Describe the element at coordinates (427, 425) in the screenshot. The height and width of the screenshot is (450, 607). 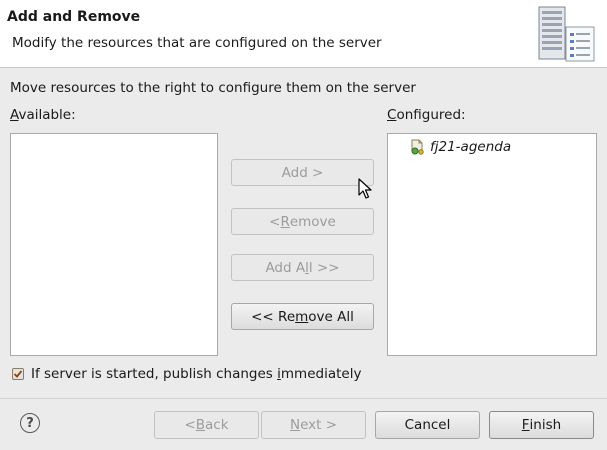
I see `cancel-button: Cancel` at that location.